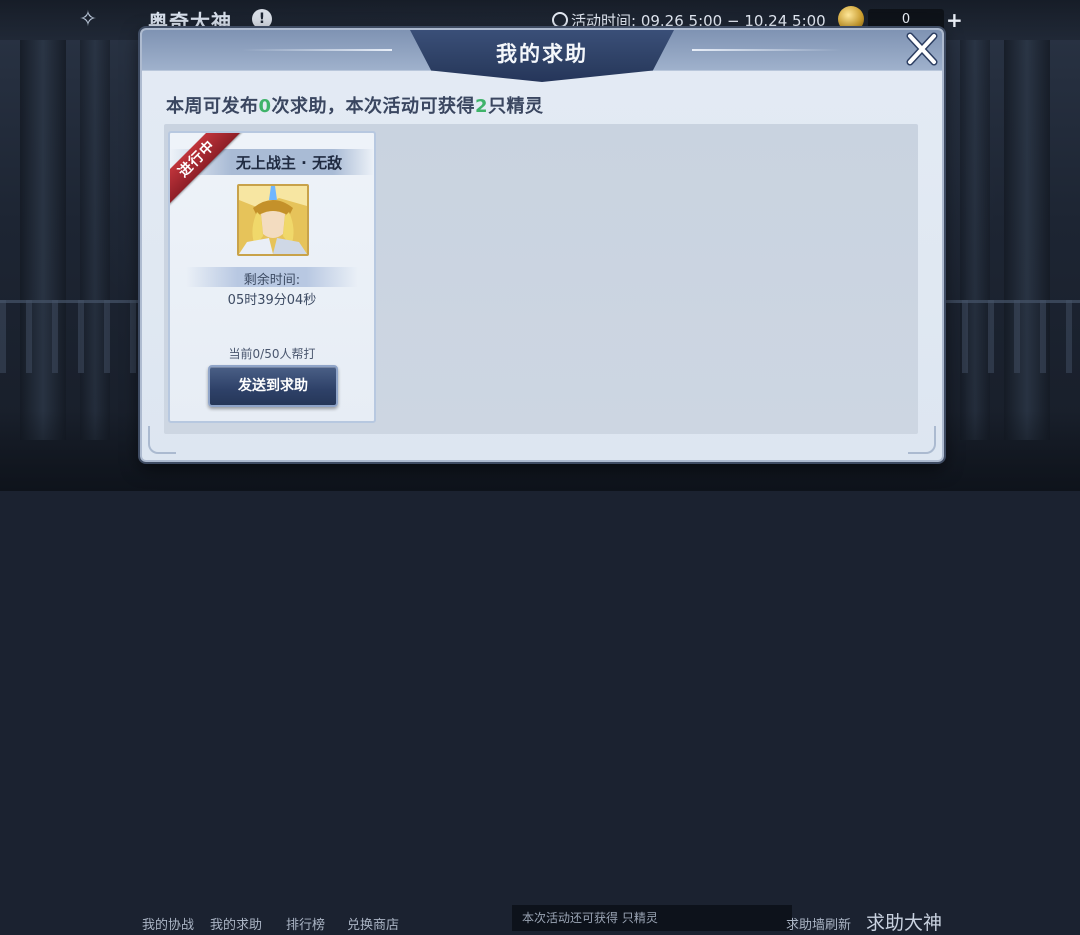  What do you see at coordinates (652, 918) in the screenshot?
I see `bottom-hint: 本次活动还可获得 只精灵` at bounding box center [652, 918].